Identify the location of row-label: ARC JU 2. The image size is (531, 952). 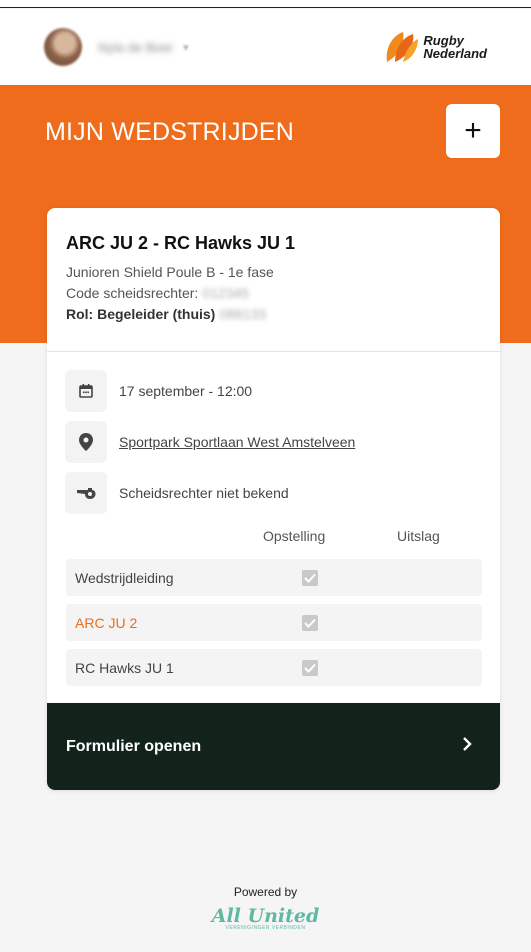
(106, 622).